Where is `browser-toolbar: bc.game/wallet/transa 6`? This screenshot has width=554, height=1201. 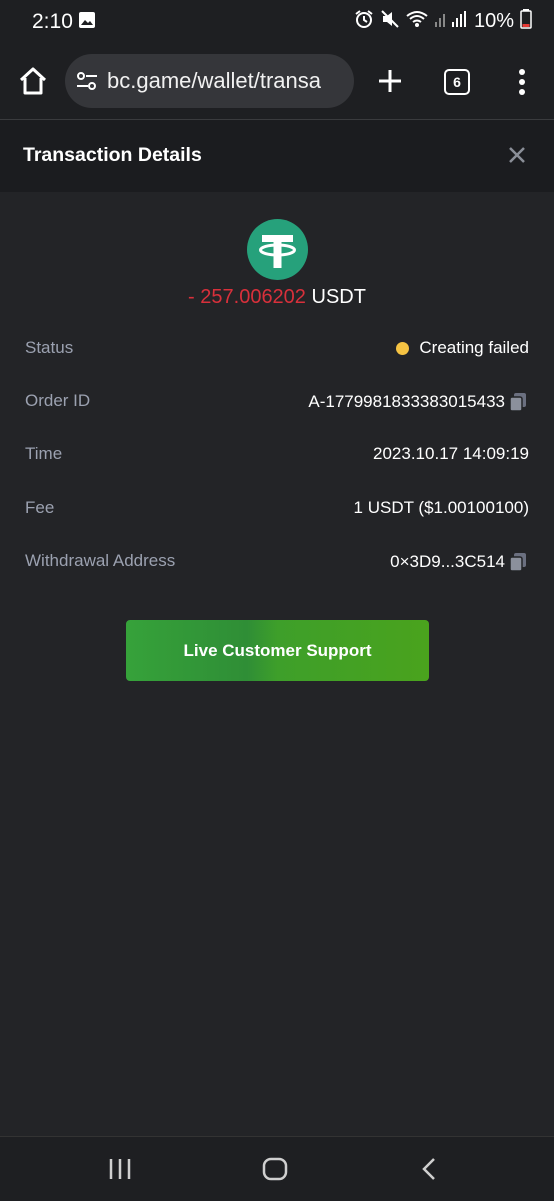
browser-toolbar: bc.game/wallet/transa 6 is located at coordinates (277, 81).